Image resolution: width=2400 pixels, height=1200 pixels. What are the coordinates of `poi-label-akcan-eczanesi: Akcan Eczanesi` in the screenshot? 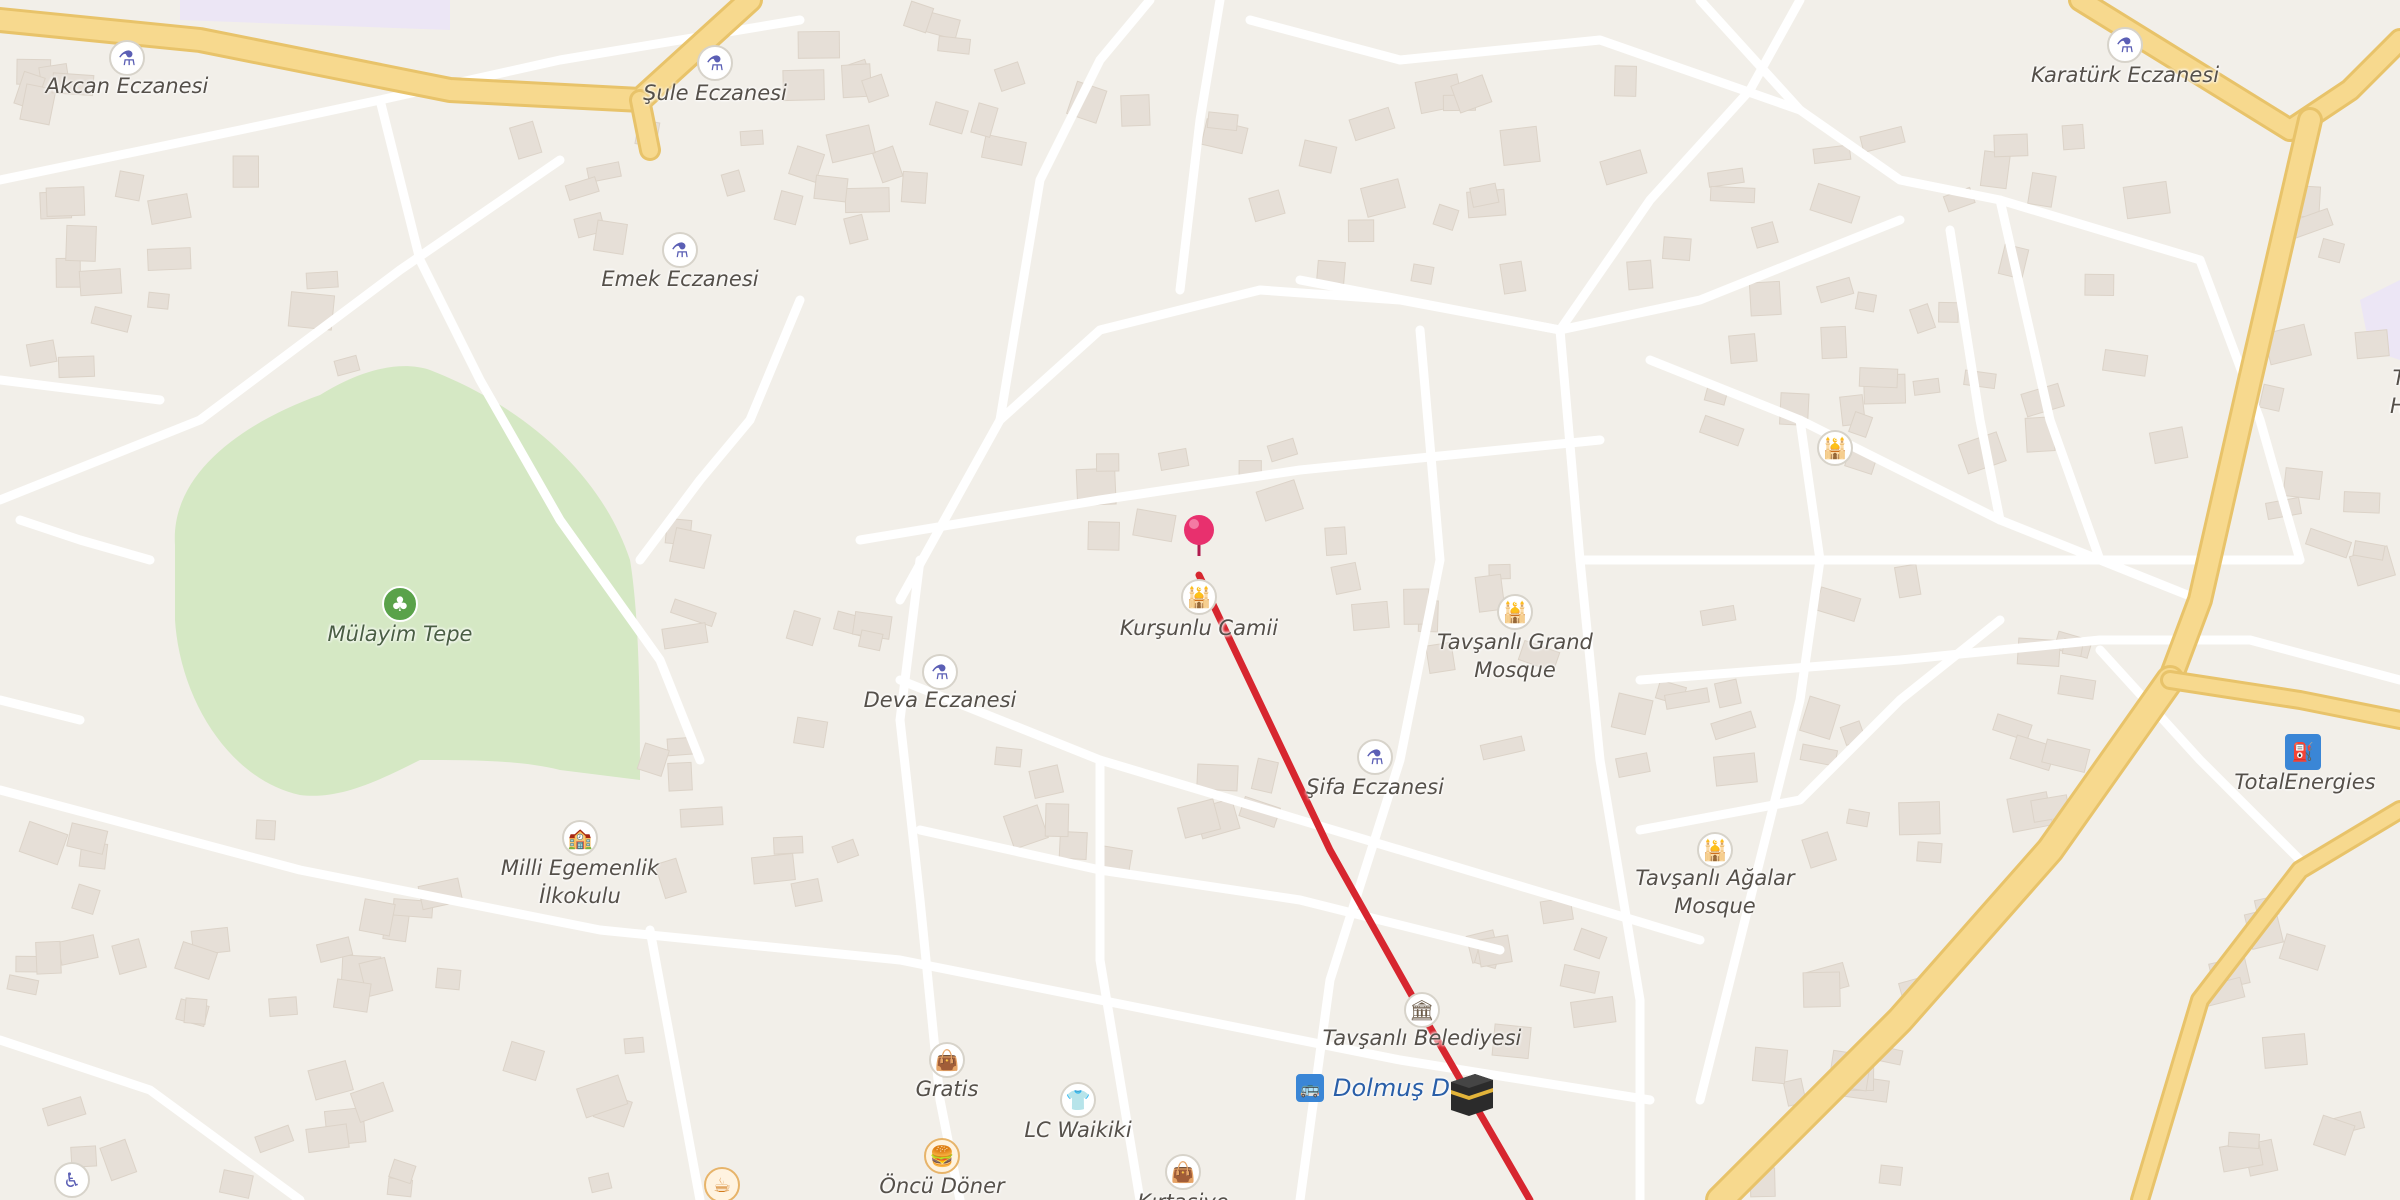 It's located at (127, 86).